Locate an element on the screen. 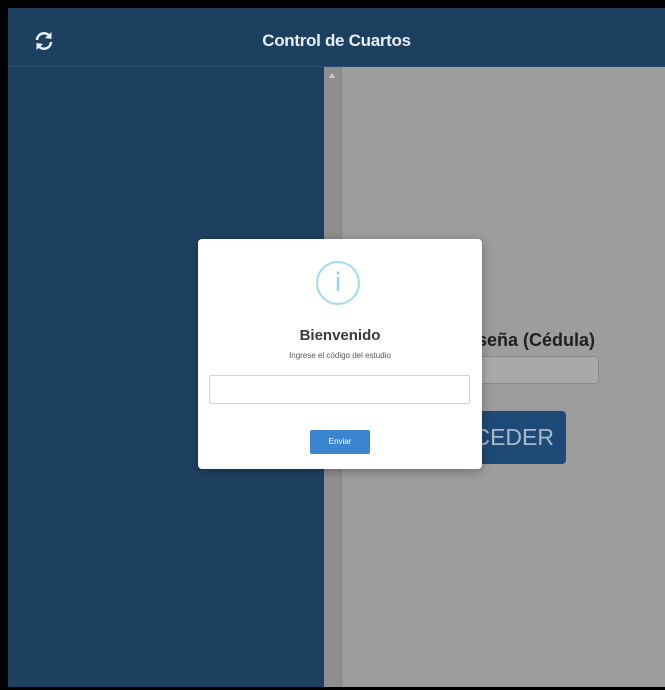  modal-title: Bienvenido is located at coordinates (340, 335).